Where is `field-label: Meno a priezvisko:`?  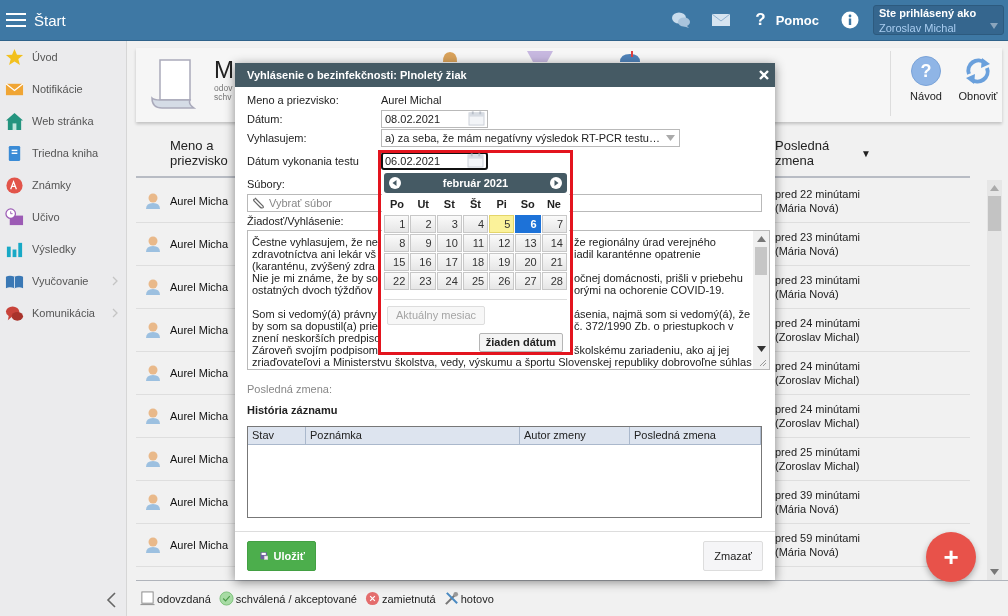 field-label: Meno a priezvisko: is located at coordinates (293, 100).